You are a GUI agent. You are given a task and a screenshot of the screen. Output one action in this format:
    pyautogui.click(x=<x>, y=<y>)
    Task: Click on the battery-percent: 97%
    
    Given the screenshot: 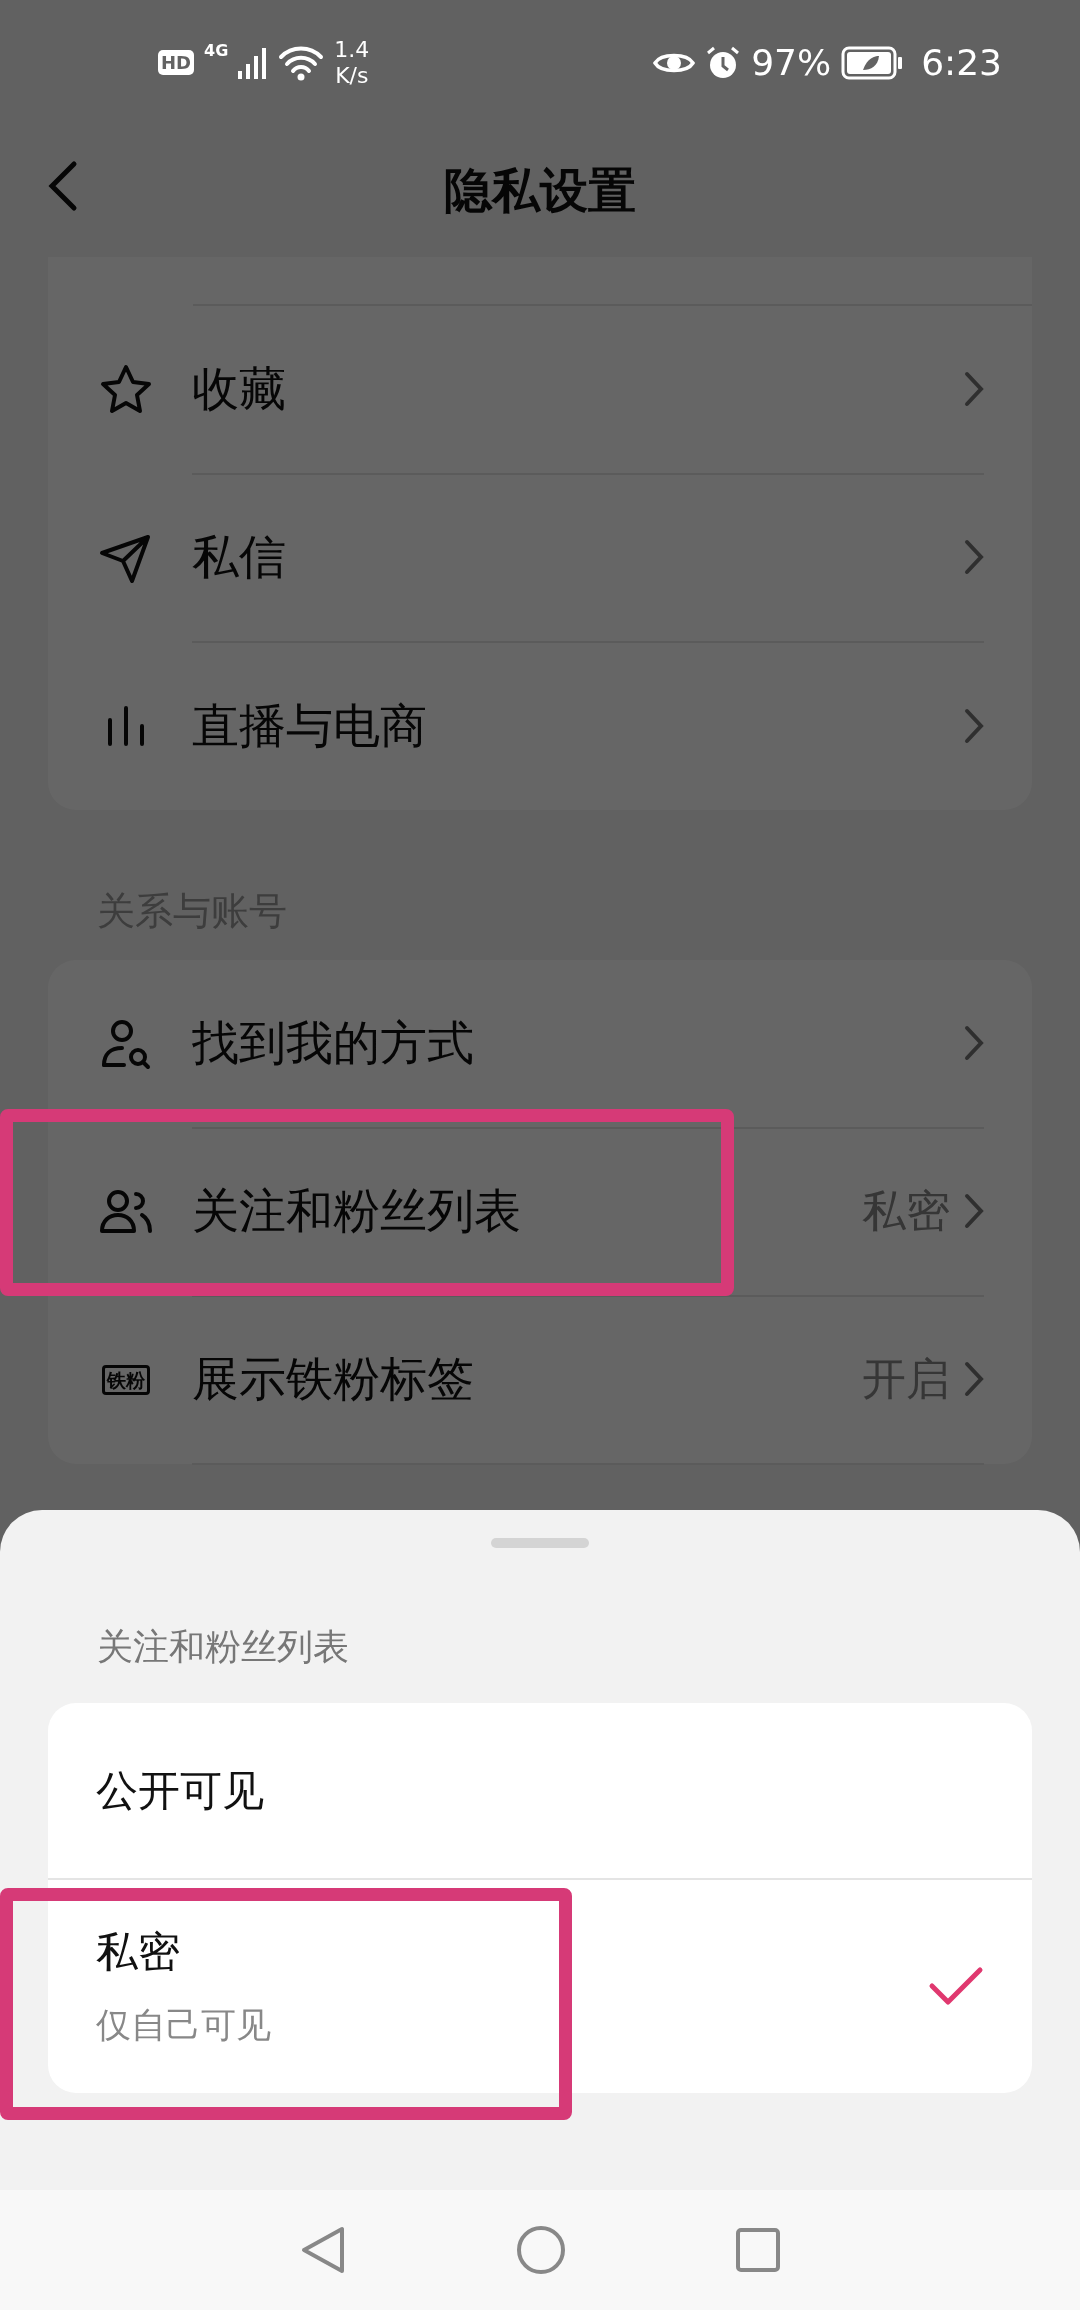 What is the action you would take?
    pyautogui.click(x=791, y=62)
    